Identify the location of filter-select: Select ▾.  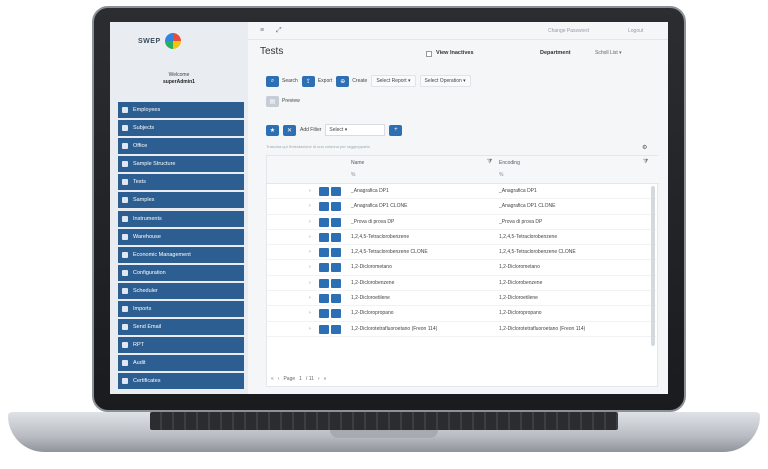
(355, 130).